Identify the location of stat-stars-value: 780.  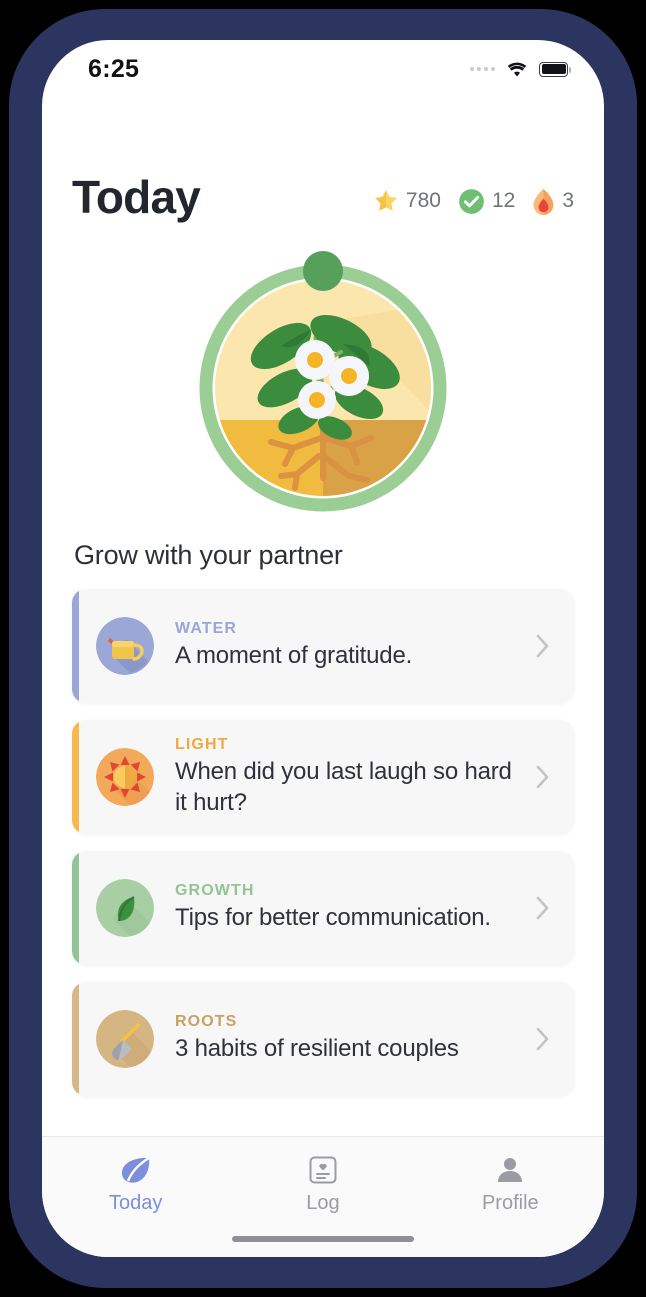
(423, 200).